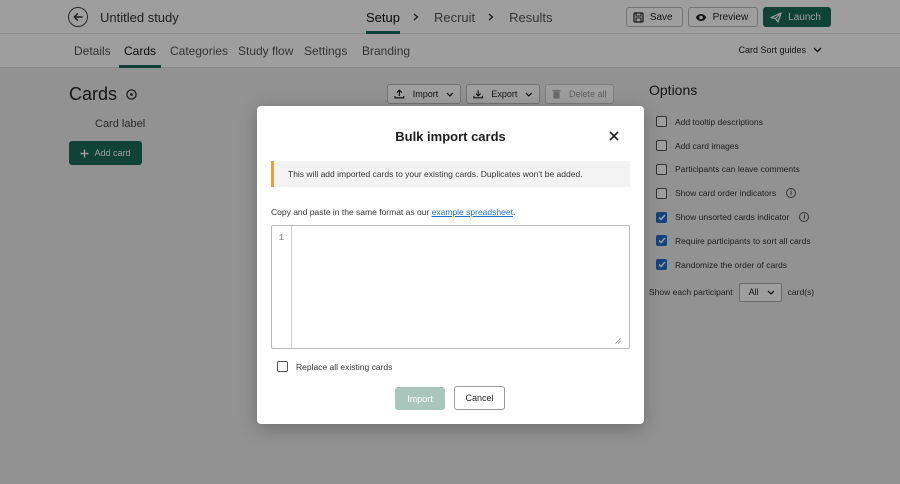 This screenshot has height=484, width=900. I want to click on example-spreadsheet-link: example spreadsheet, so click(472, 212).